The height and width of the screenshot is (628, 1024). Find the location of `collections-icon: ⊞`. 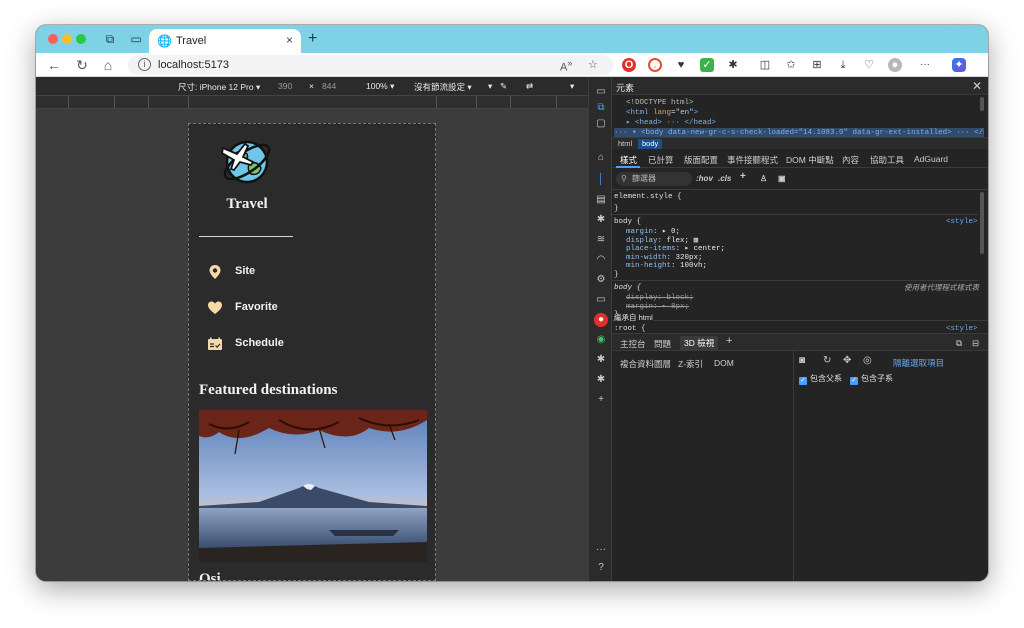

collections-icon: ⊞ is located at coordinates (817, 65).